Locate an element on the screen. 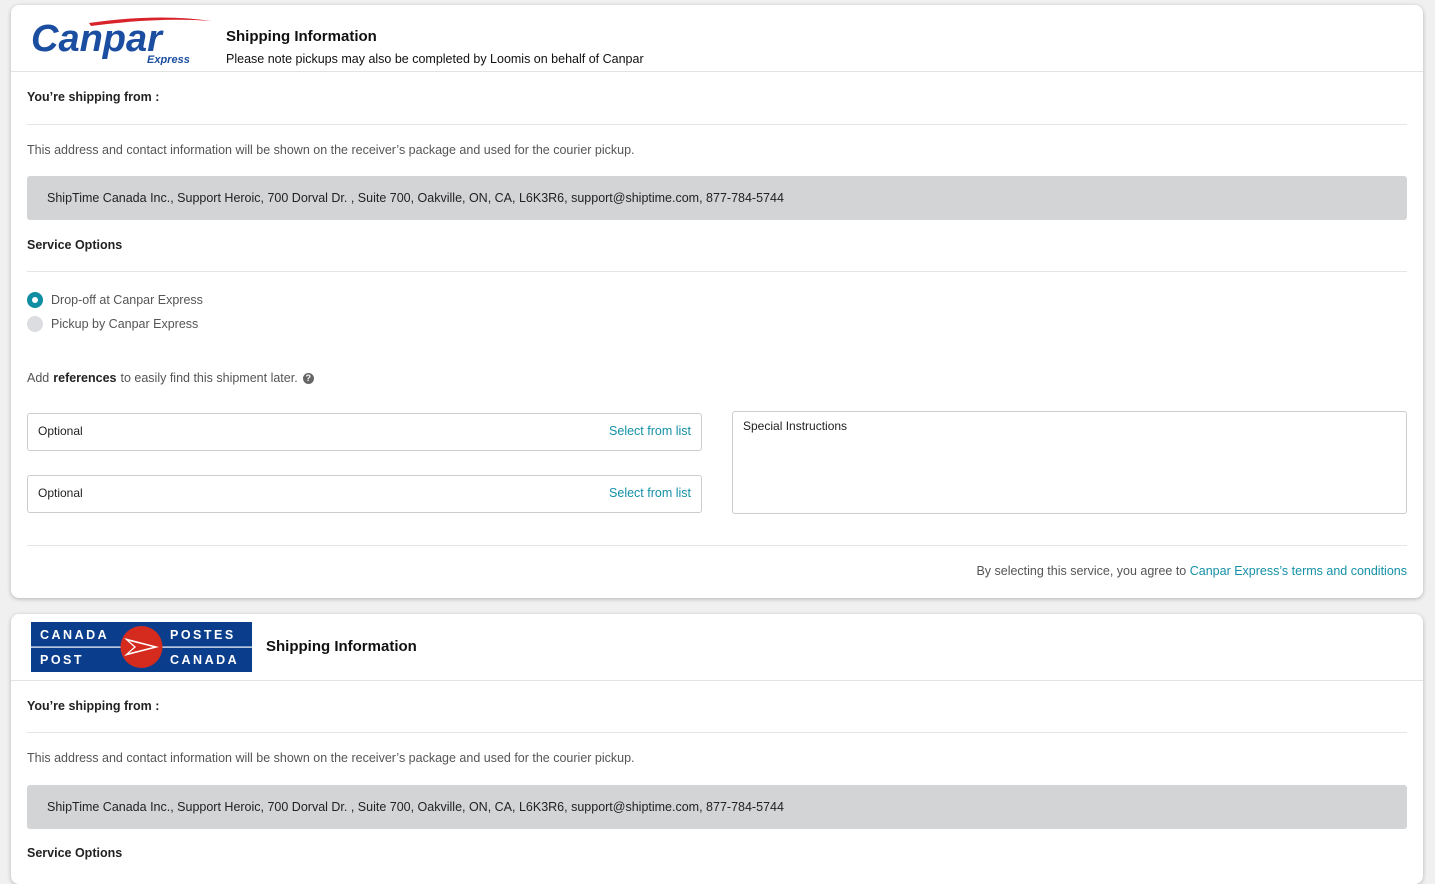 The height and width of the screenshot is (884, 1435). reference-input-1: Optional Select from list is located at coordinates (364, 432).